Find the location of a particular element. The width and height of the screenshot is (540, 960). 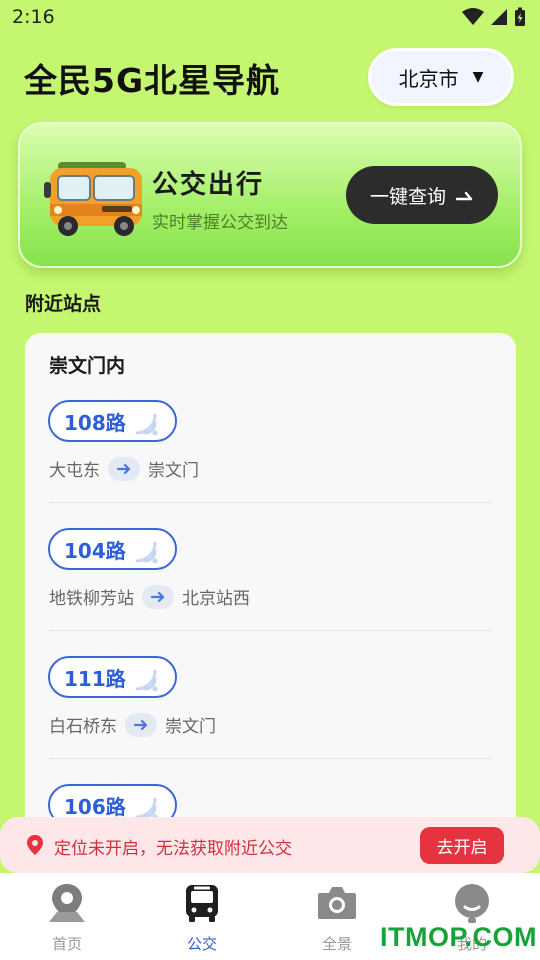

location-disabled-toast: 定位未开启，无法获取附近公交 去开启 is located at coordinates (270, 845).